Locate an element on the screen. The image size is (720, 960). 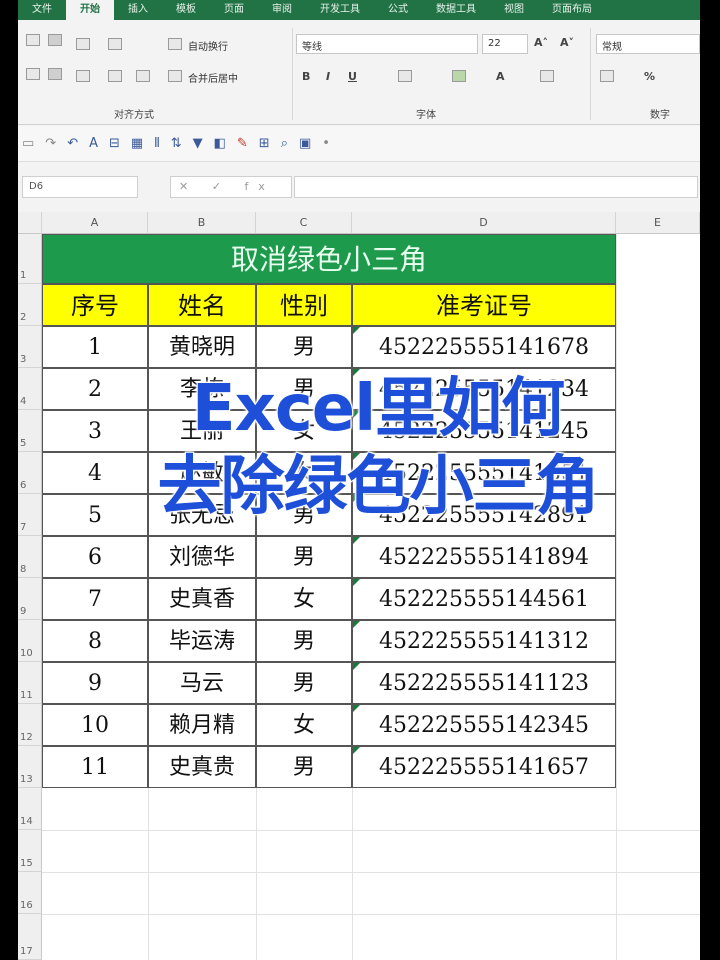
tab-home: 开始 is located at coordinates (90, 10).